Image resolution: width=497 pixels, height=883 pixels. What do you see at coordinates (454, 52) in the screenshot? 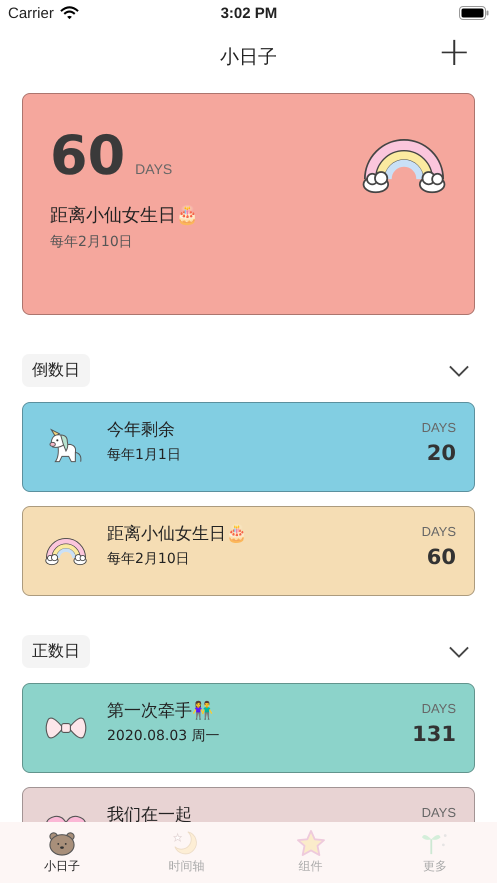
I see `add-button: +` at bounding box center [454, 52].